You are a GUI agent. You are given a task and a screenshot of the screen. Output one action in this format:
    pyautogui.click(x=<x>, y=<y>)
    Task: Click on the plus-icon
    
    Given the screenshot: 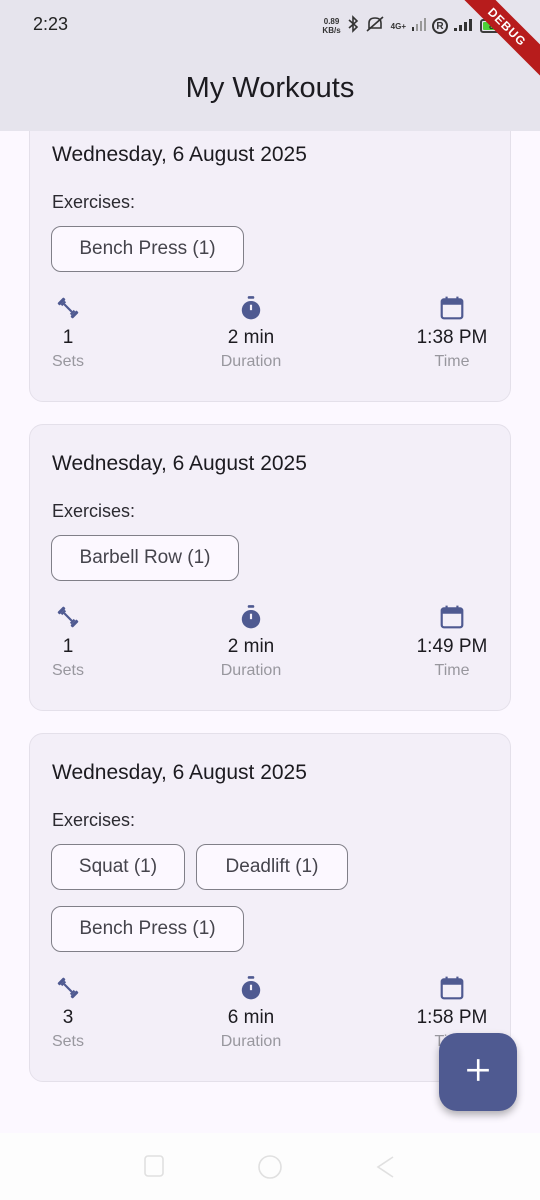 What is the action you would take?
    pyautogui.click(x=478, y=1072)
    